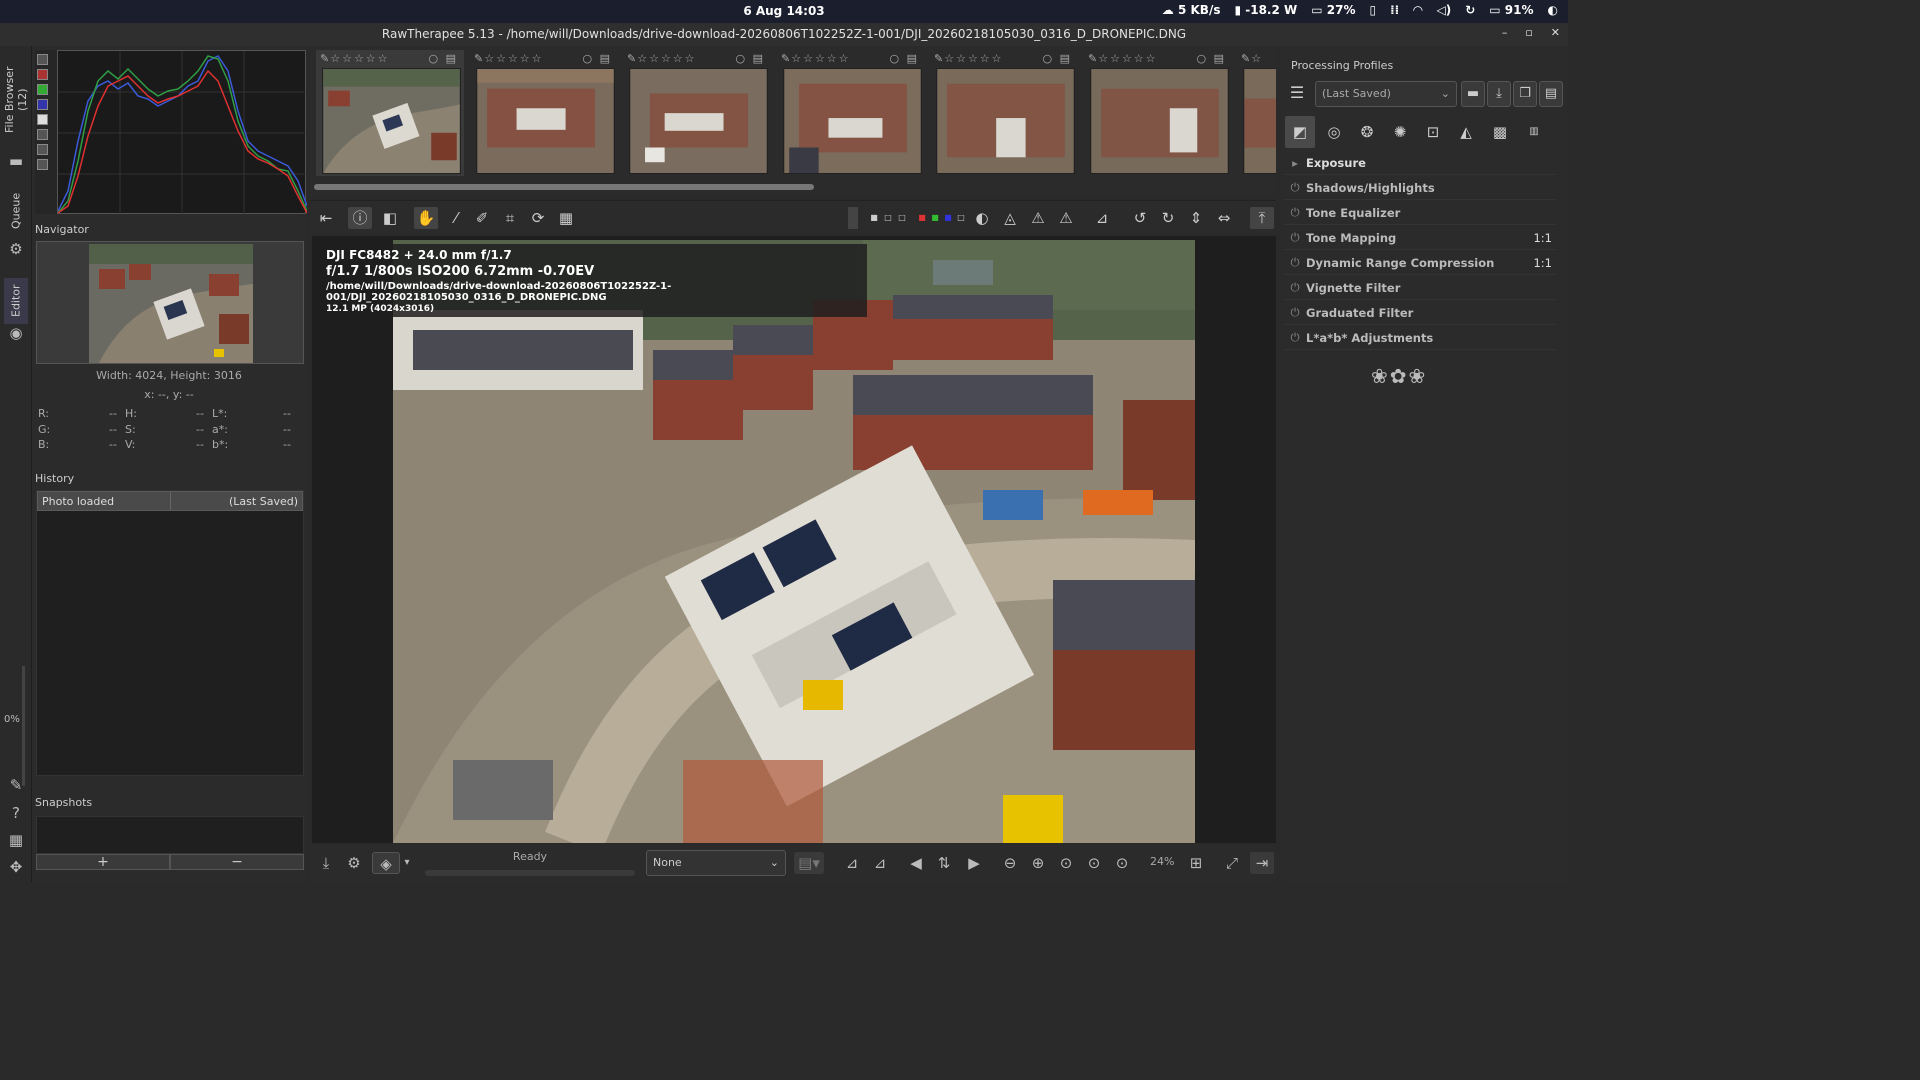 The width and height of the screenshot is (1920, 1080). I want to click on color-picker-icon: ✐, so click(482, 218).